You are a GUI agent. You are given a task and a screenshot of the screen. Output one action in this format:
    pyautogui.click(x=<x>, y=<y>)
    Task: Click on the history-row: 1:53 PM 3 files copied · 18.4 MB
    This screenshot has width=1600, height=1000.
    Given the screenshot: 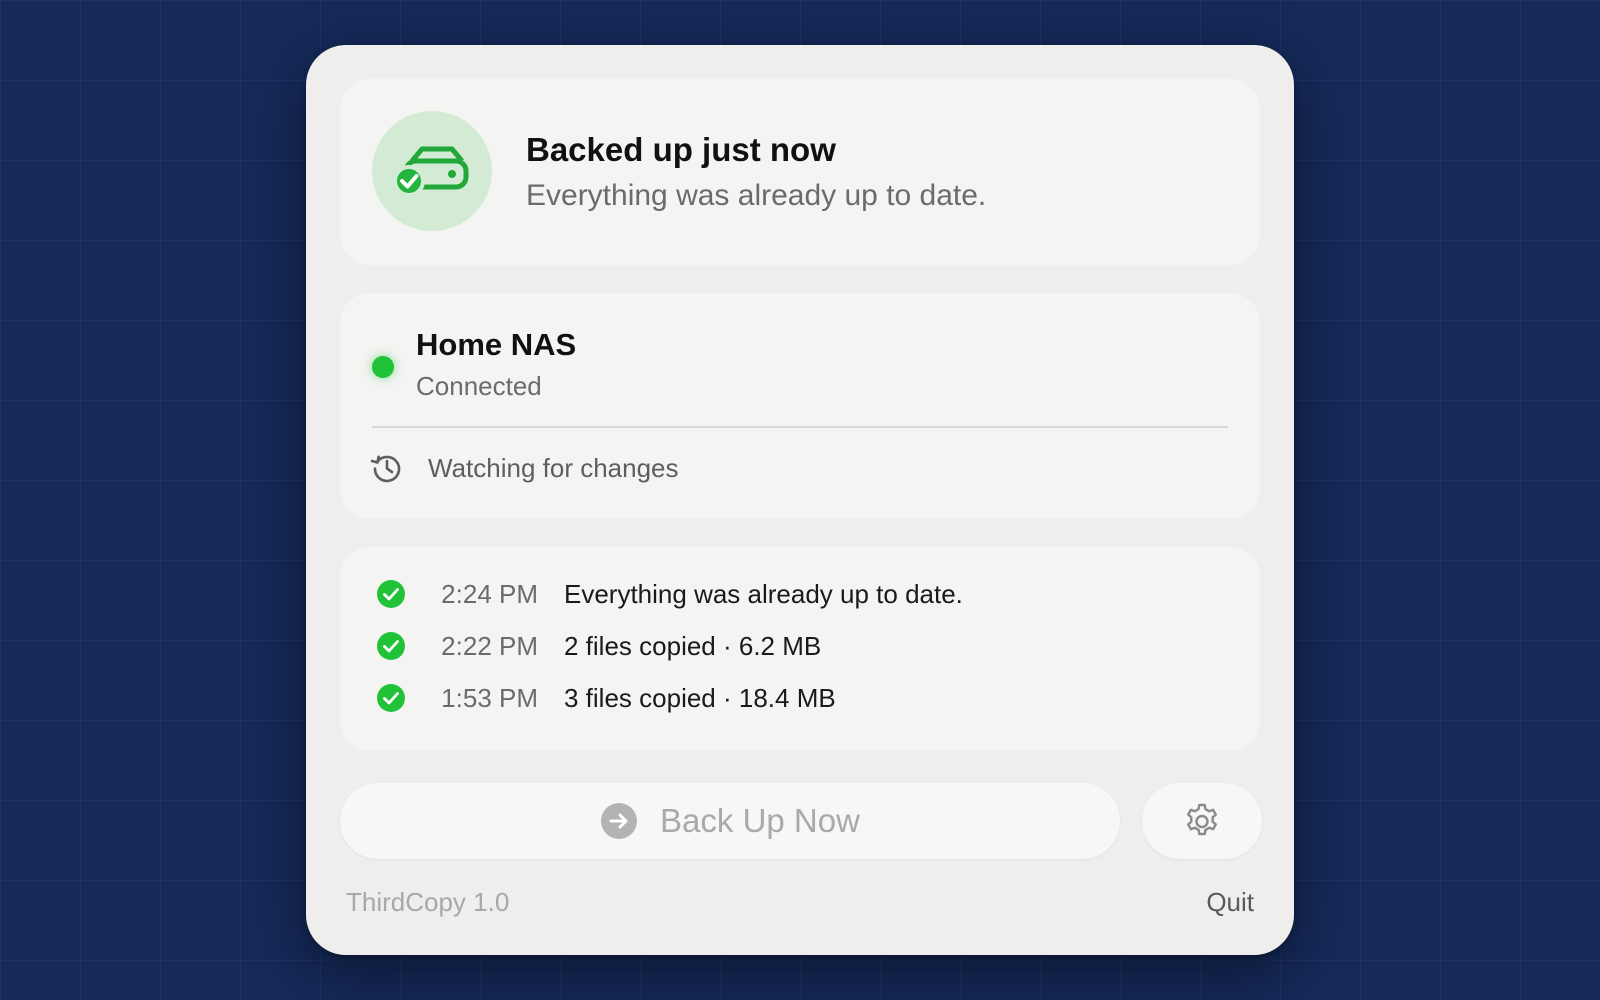 What is the action you would take?
    pyautogui.click(x=606, y=698)
    